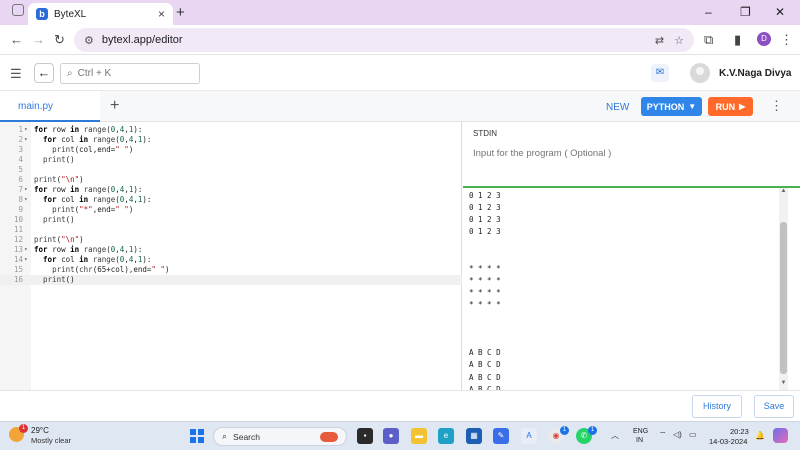 This screenshot has height=450, width=800. What do you see at coordinates (231, 220) in the screenshot?
I see `code-line: 10 print()` at bounding box center [231, 220].